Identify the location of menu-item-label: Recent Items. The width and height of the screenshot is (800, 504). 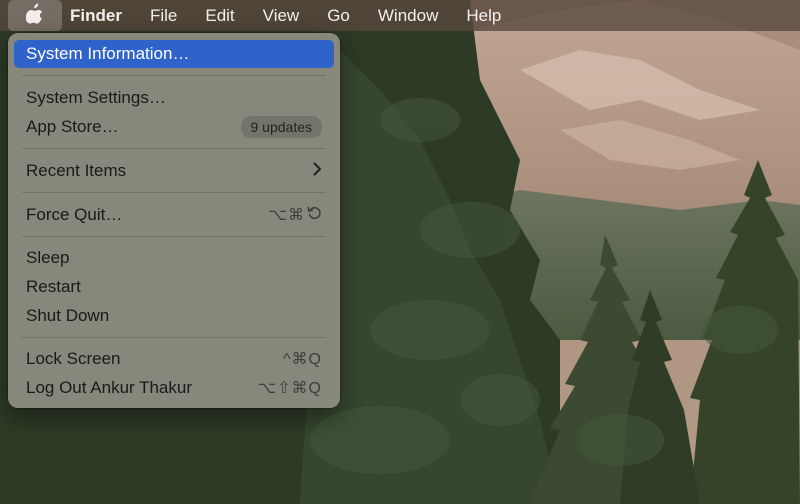
(76, 170).